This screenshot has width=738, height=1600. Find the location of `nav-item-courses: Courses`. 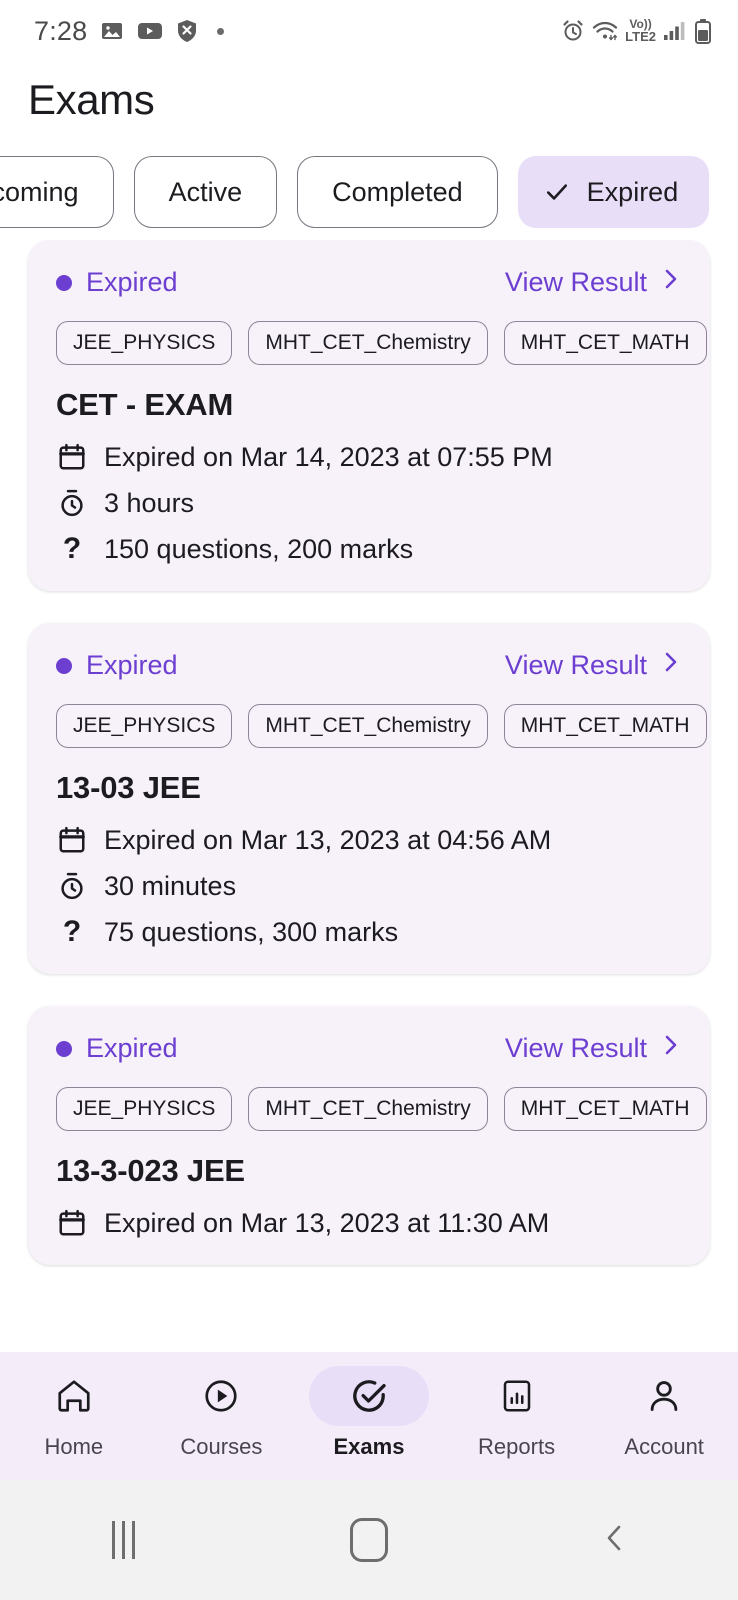

nav-item-courses: Courses is located at coordinates (222, 1413).